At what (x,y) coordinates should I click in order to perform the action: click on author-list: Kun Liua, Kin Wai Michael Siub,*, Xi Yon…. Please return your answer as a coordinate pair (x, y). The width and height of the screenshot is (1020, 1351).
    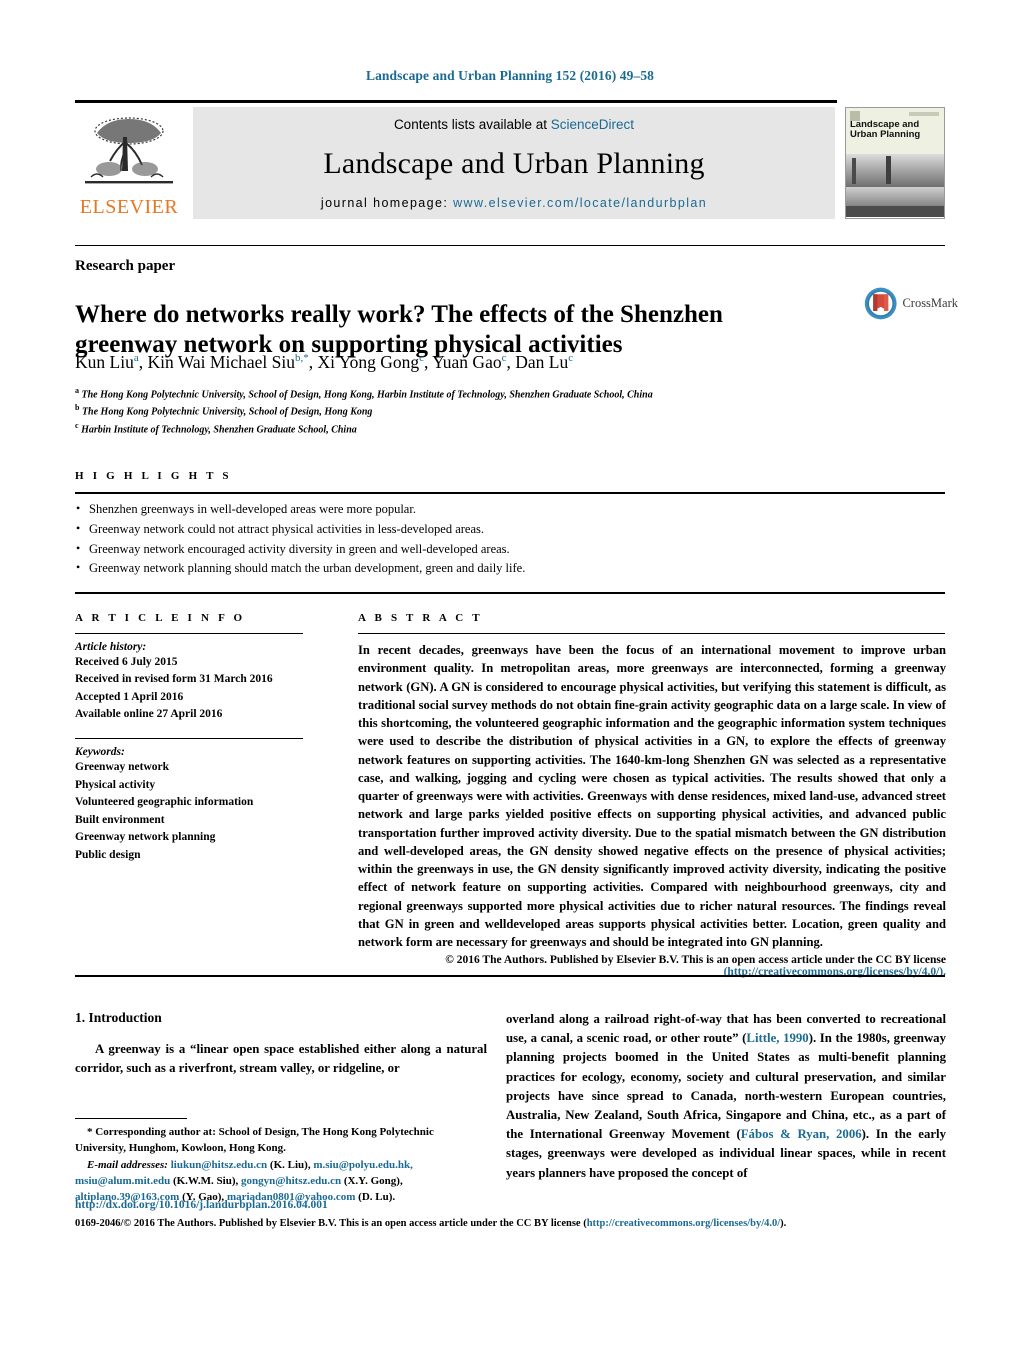
    Looking at the image, I should click on (324, 362).